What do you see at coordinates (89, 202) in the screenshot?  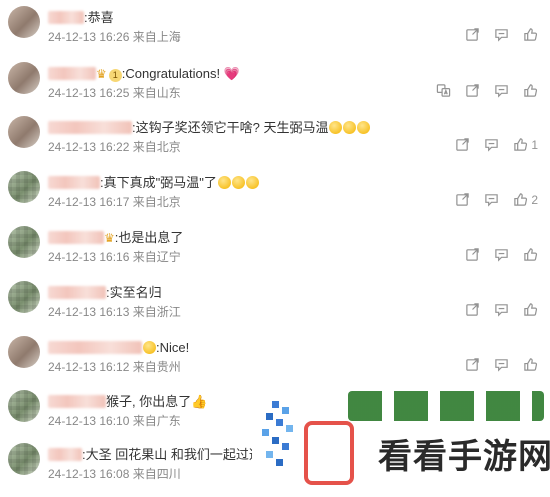 I see `comment-time: 24-12-13 16:17` at bounding box center [89, 202].